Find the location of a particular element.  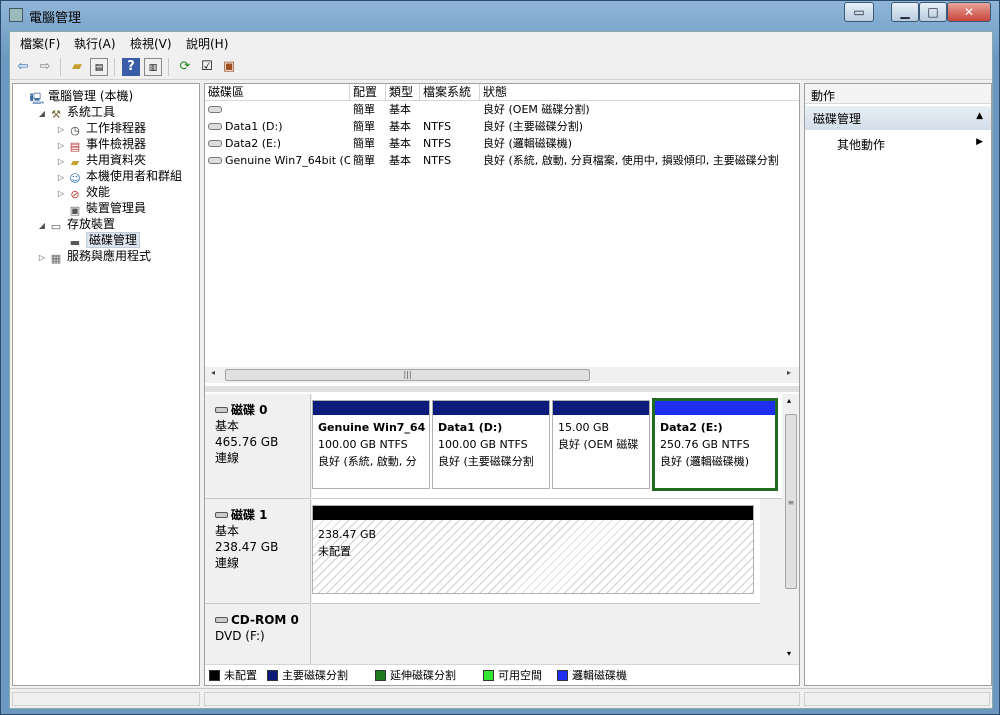

legend-swatch is located at coordinates (272, 675).